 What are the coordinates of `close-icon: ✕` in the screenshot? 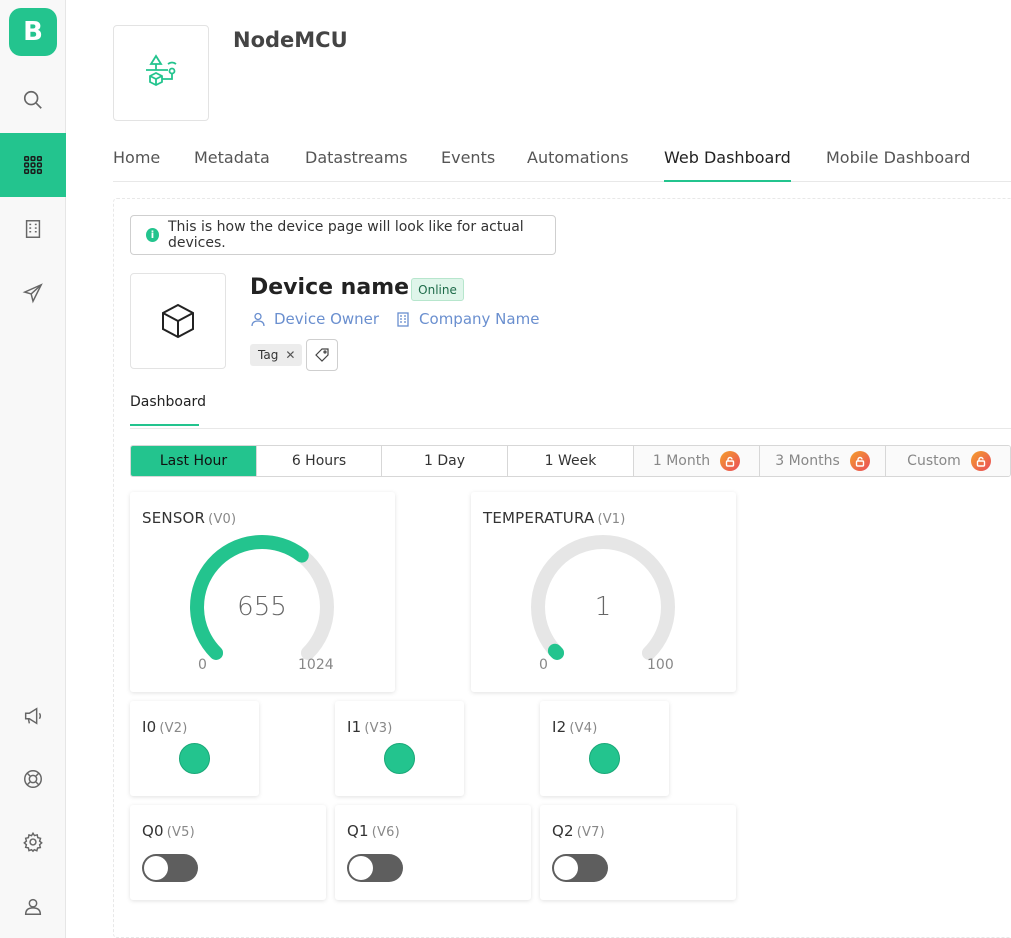 It's located at (290, 355).